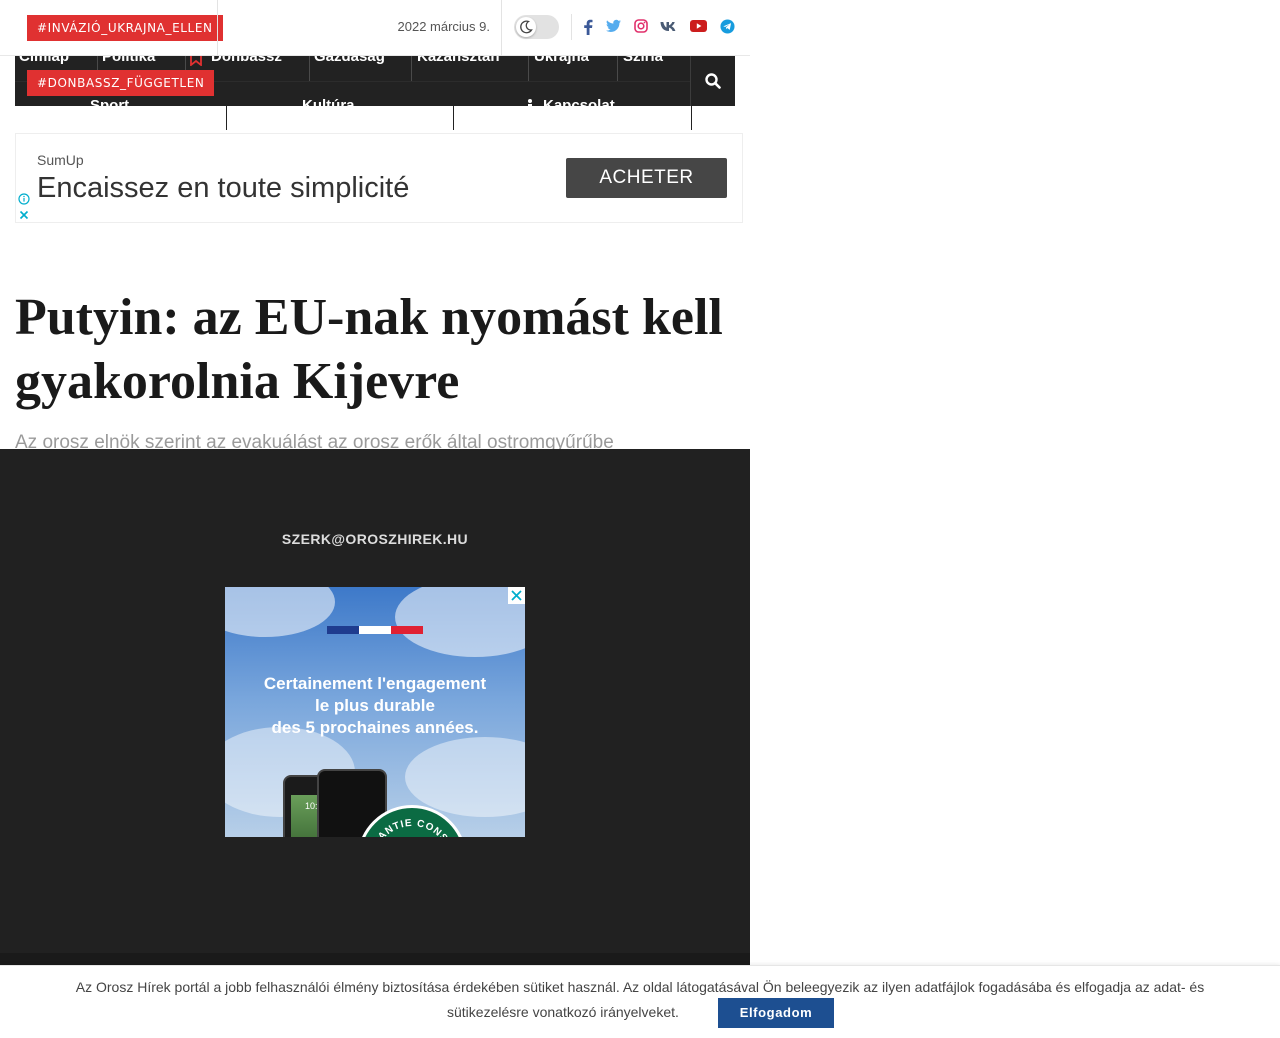 The width and height of the screenshot is (1280, 1038). Describe the element at coordinates (375, 627) in the screenshot. I see `french-flag` at that location.